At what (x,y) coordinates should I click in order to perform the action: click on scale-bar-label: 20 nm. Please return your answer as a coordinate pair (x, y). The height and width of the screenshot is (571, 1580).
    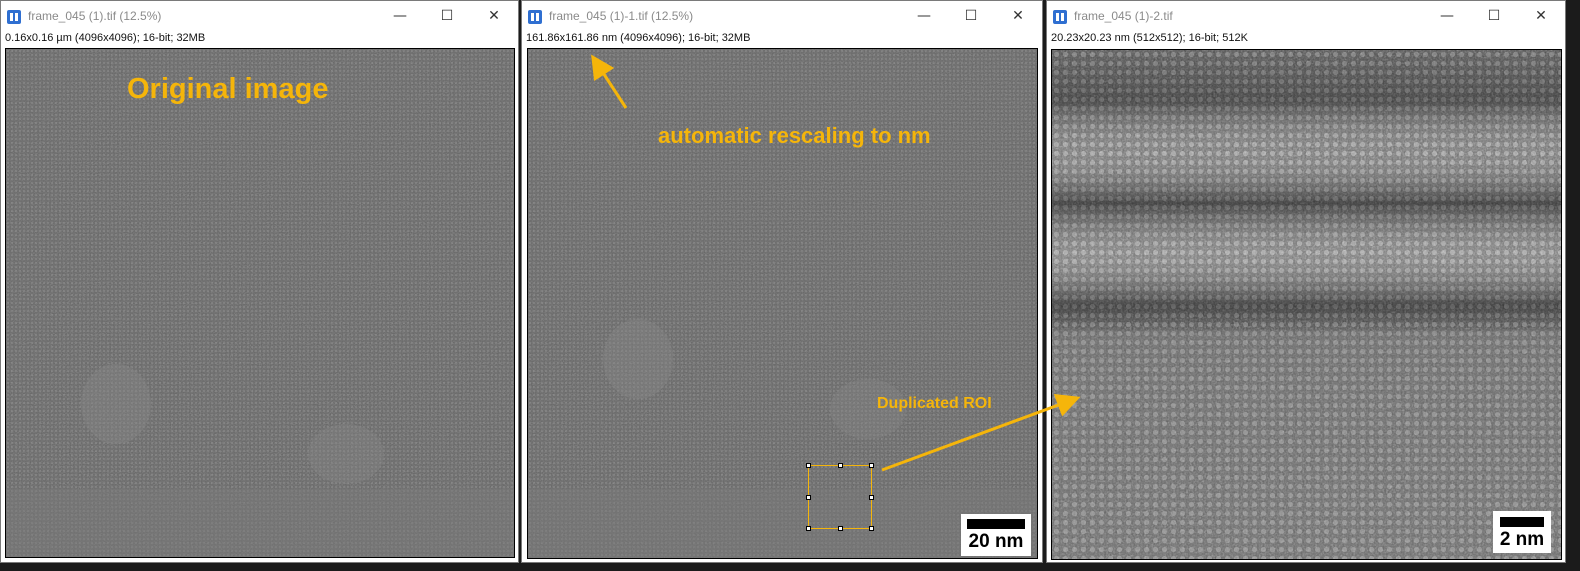
    Looking at the image, I should click on (996, 541).